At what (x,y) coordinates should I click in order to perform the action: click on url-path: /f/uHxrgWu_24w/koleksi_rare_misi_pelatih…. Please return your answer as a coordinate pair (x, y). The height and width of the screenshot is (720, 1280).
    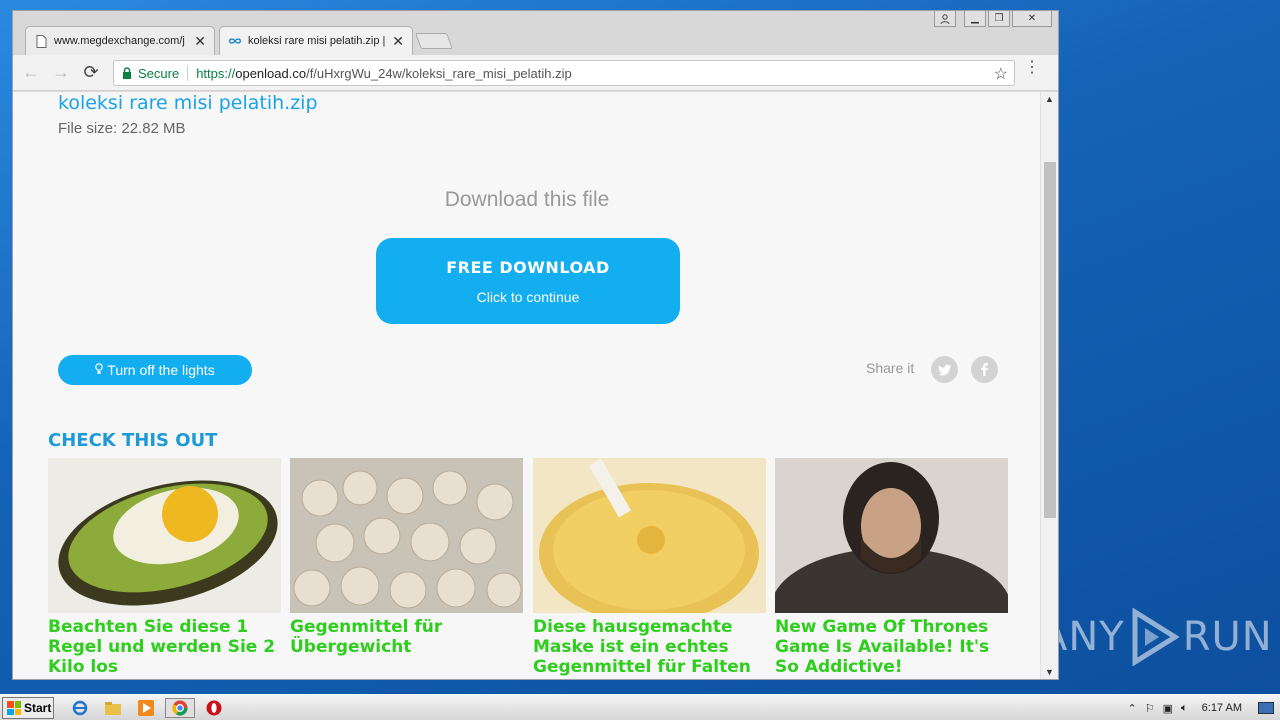
    Looking at the image, I should click on (439, 73).